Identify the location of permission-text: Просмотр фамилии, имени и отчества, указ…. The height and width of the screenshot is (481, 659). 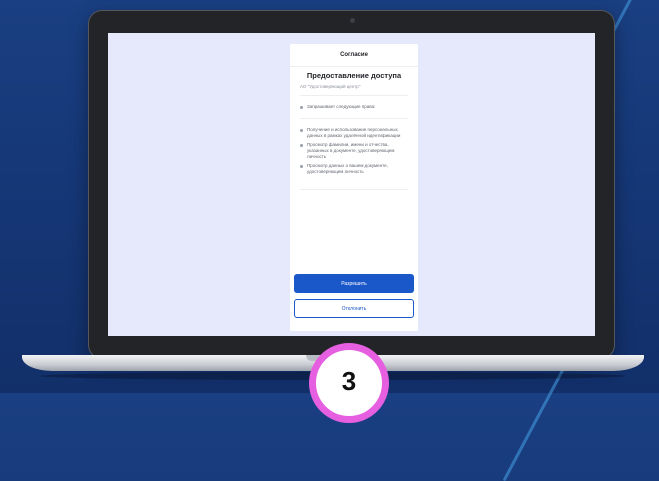
(351, 150).